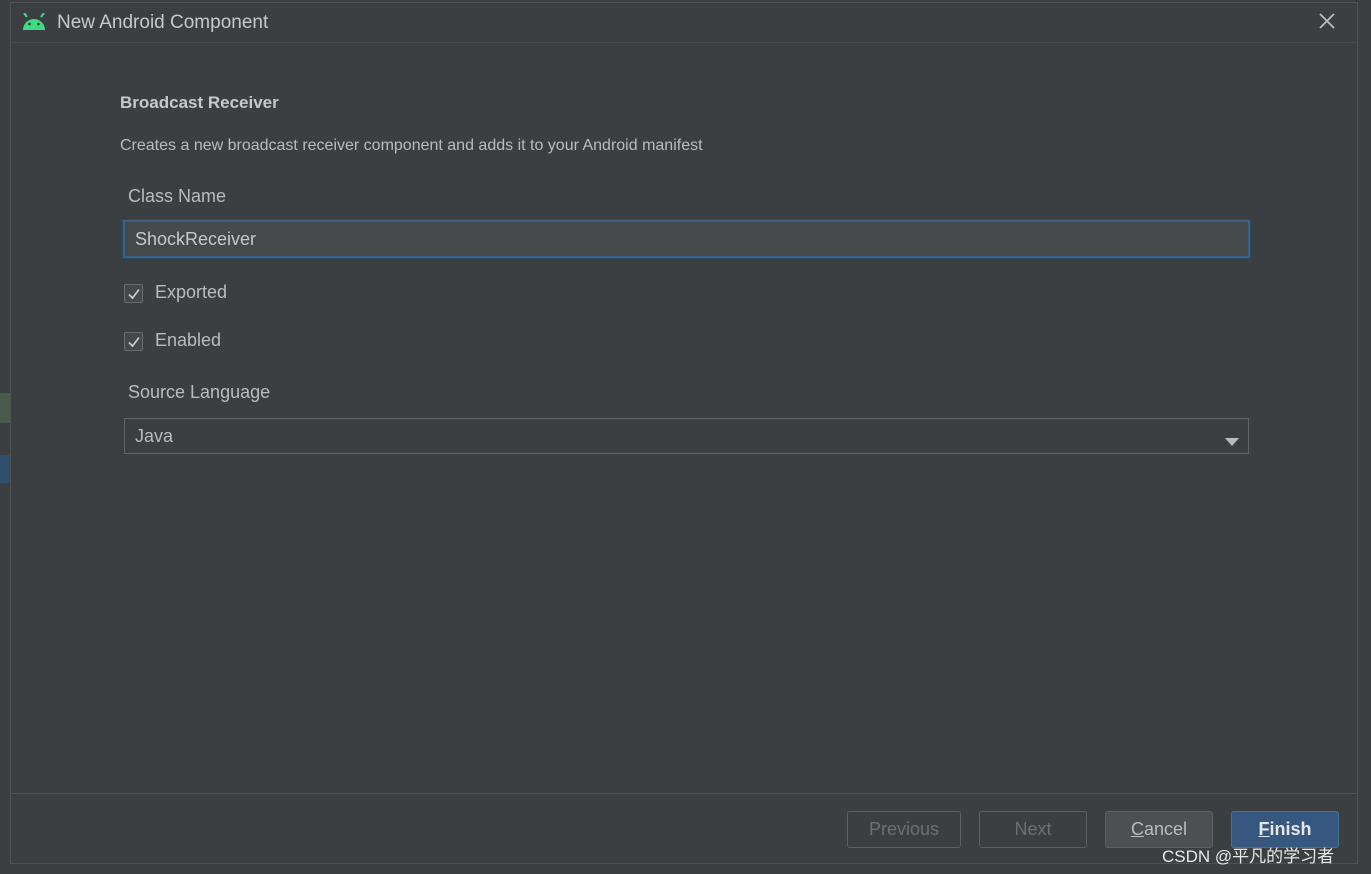 This screenshot has height=874, width=1371. What do you see at coordinates (686, 239) in the screenshot?
I see `class-name-input` at bounding box center [686, 239].